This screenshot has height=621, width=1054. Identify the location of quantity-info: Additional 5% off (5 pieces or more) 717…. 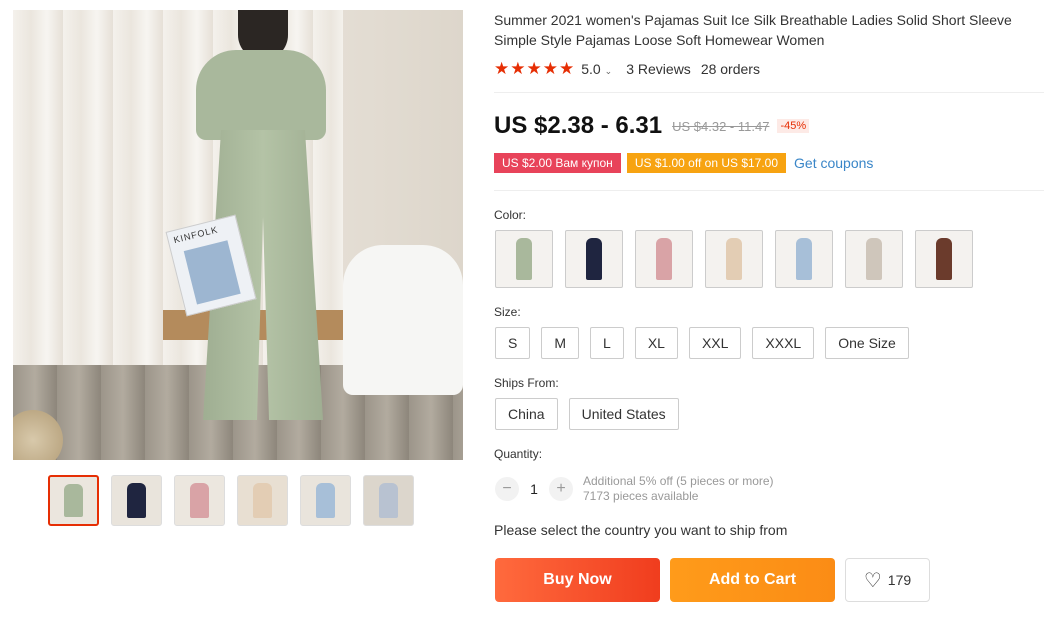
(678, 489).